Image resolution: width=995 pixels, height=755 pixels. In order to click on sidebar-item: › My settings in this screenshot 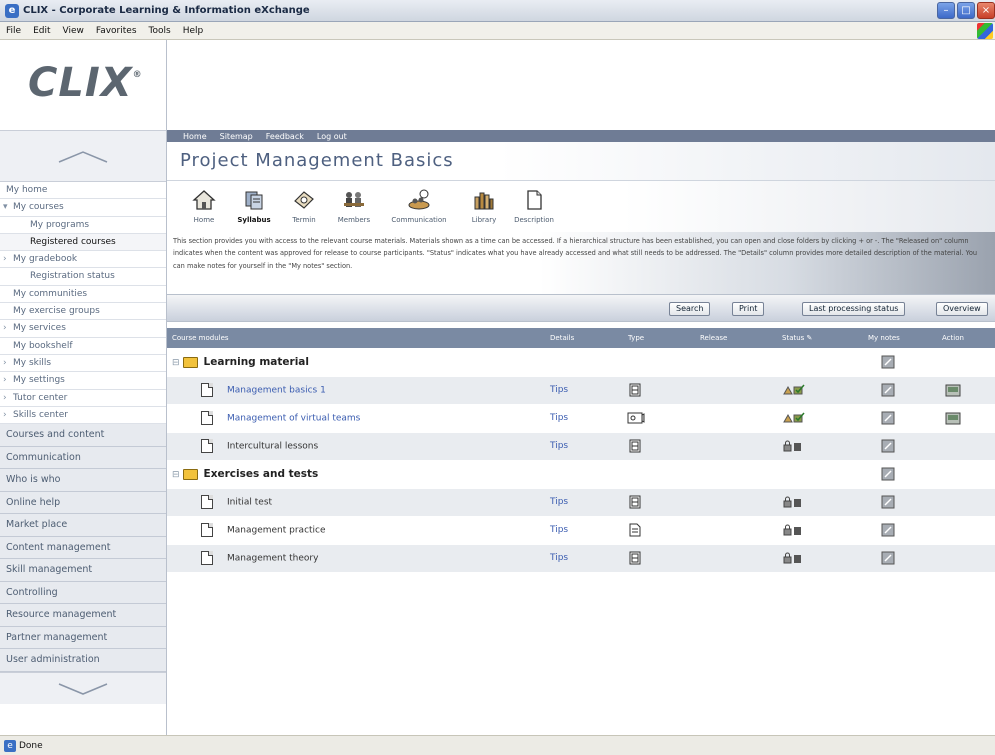, I will do `click(83, 381)`.